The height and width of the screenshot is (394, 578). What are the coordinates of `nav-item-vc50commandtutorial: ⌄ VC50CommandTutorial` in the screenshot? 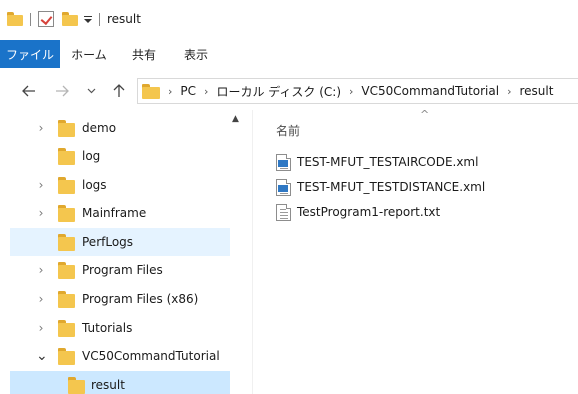 It's located at (120, 356).